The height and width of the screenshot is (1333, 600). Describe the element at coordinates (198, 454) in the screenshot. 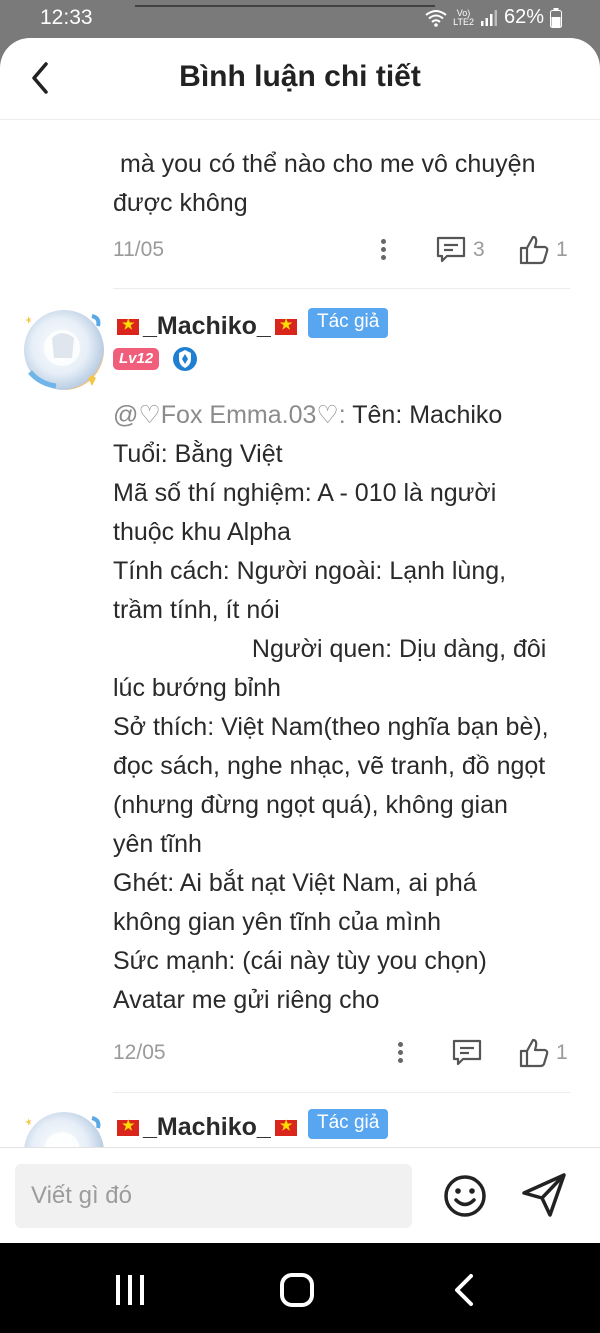

I see `comment-line: Tuổi: Bằng Việt` at that location.